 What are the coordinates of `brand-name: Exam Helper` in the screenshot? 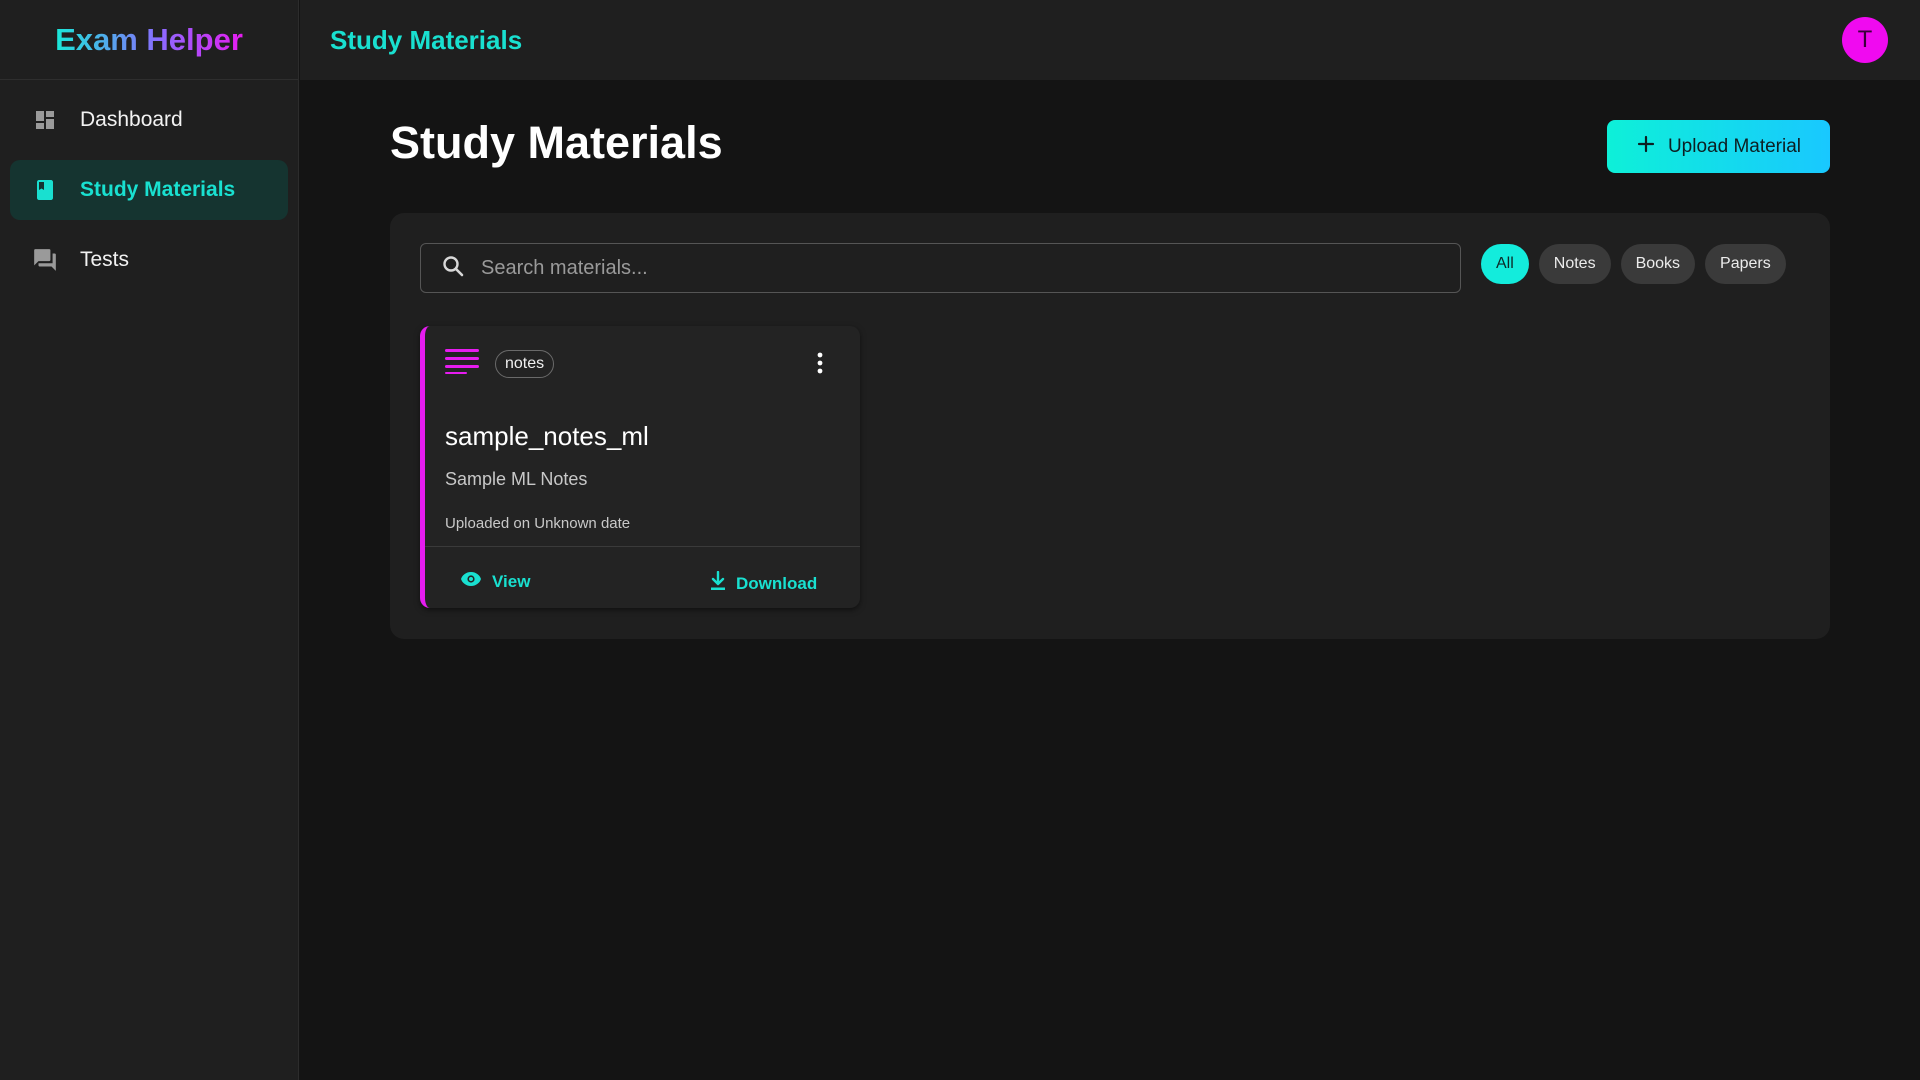 It's located at (149, 39).